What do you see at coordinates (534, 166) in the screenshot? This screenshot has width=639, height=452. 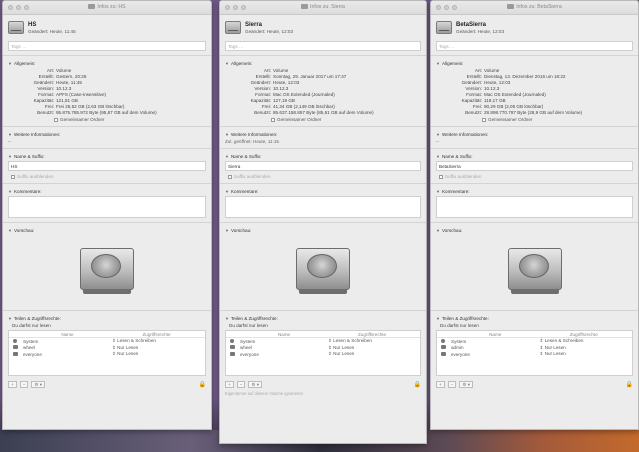 I see `name-field: BetaSierra` at bounding box center [534, 166].